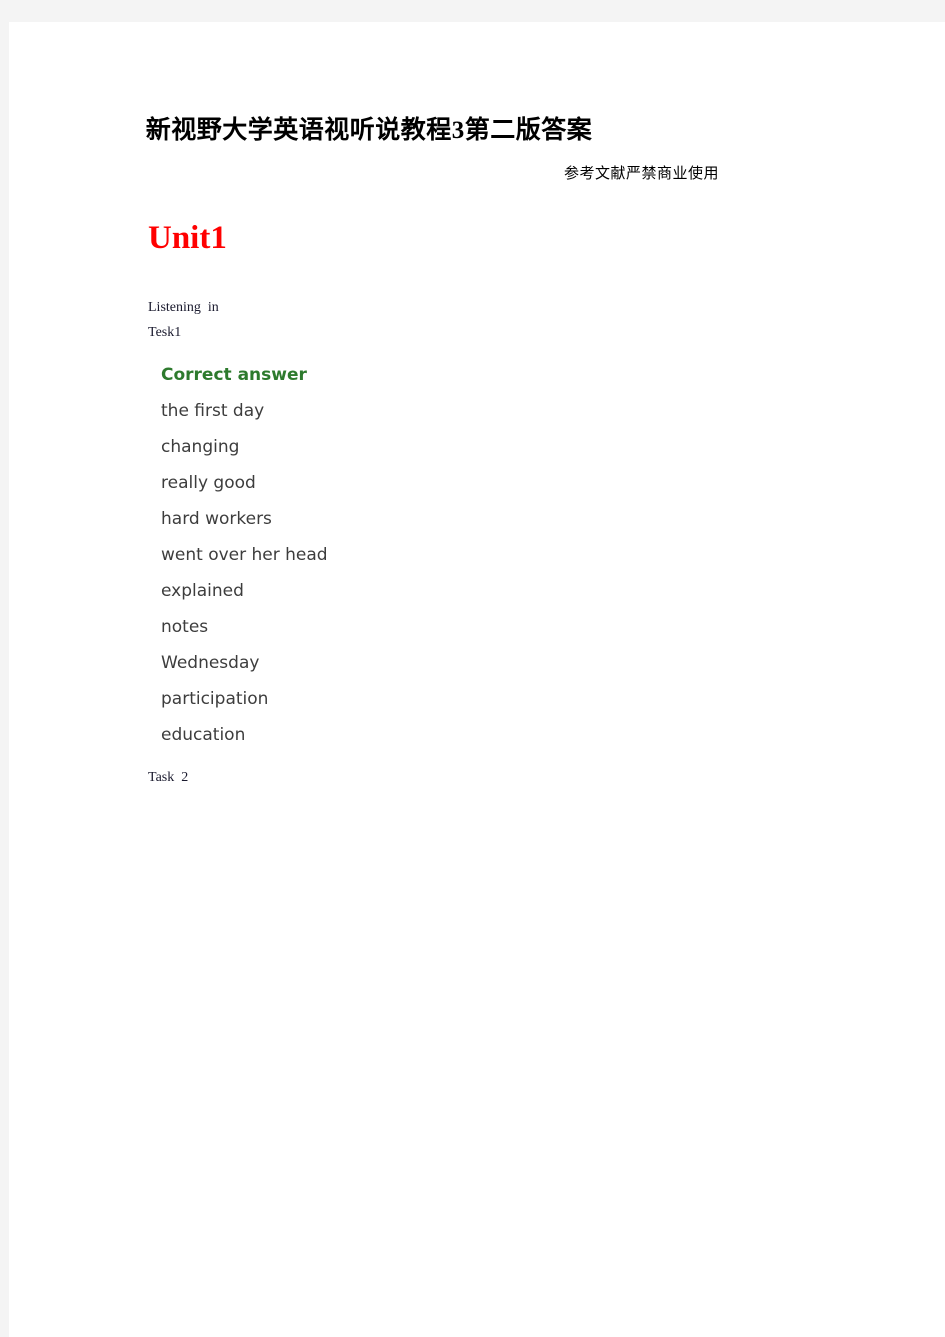 The width and height of the screenshot is (945, 1337). What do you see at coordinates (215, 699) in the screenshot?
I see `answer-item: participation` at bounding box center [215, 699].